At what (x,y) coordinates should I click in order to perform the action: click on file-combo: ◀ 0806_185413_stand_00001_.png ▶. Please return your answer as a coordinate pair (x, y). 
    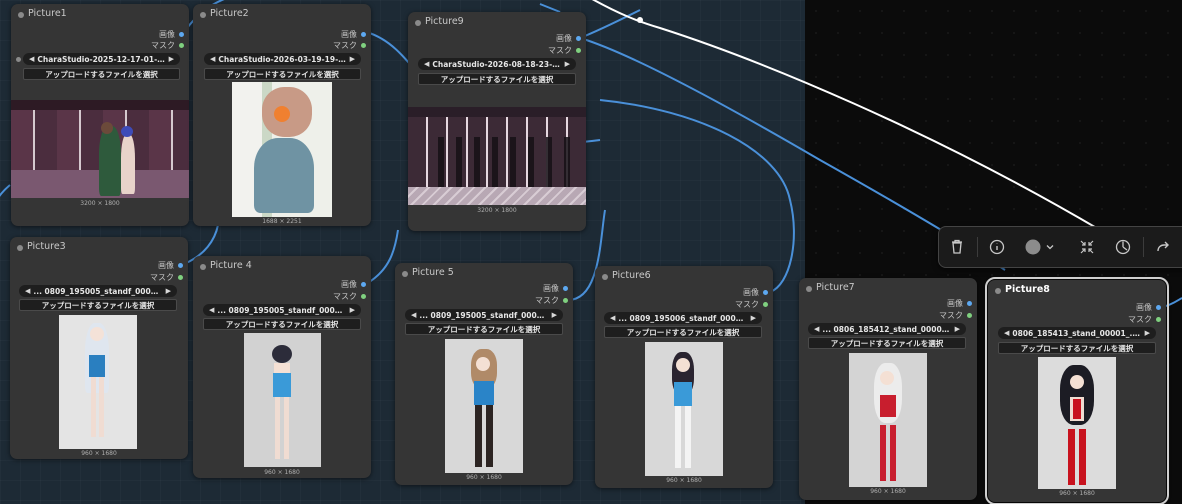
    Looking at the image, I should click on (1077, 333).